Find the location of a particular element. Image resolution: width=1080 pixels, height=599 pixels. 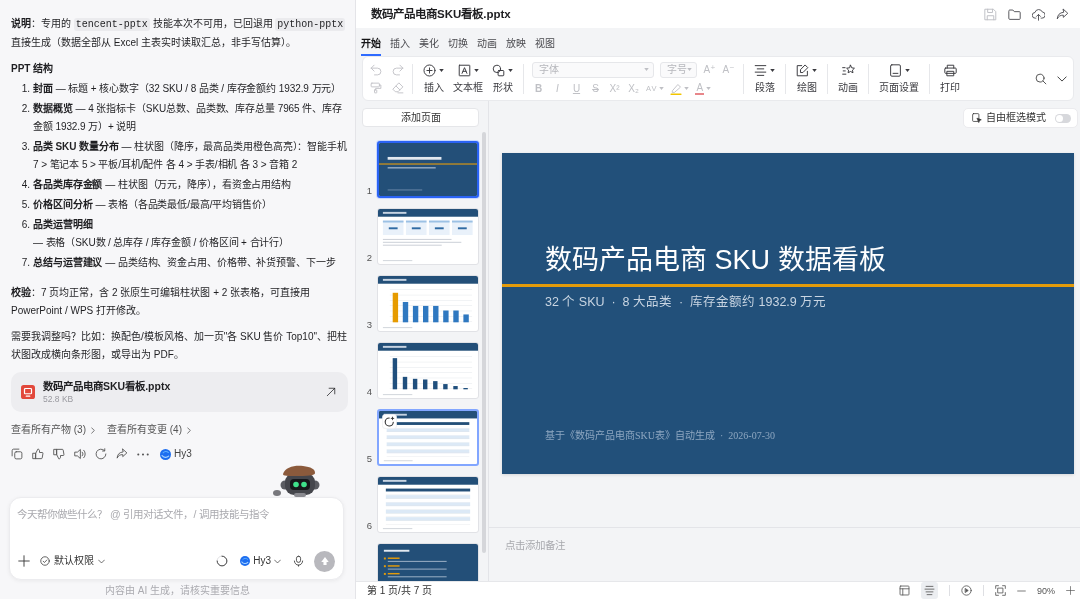

shape-button: 形状 is located at coordinates (502, 78).